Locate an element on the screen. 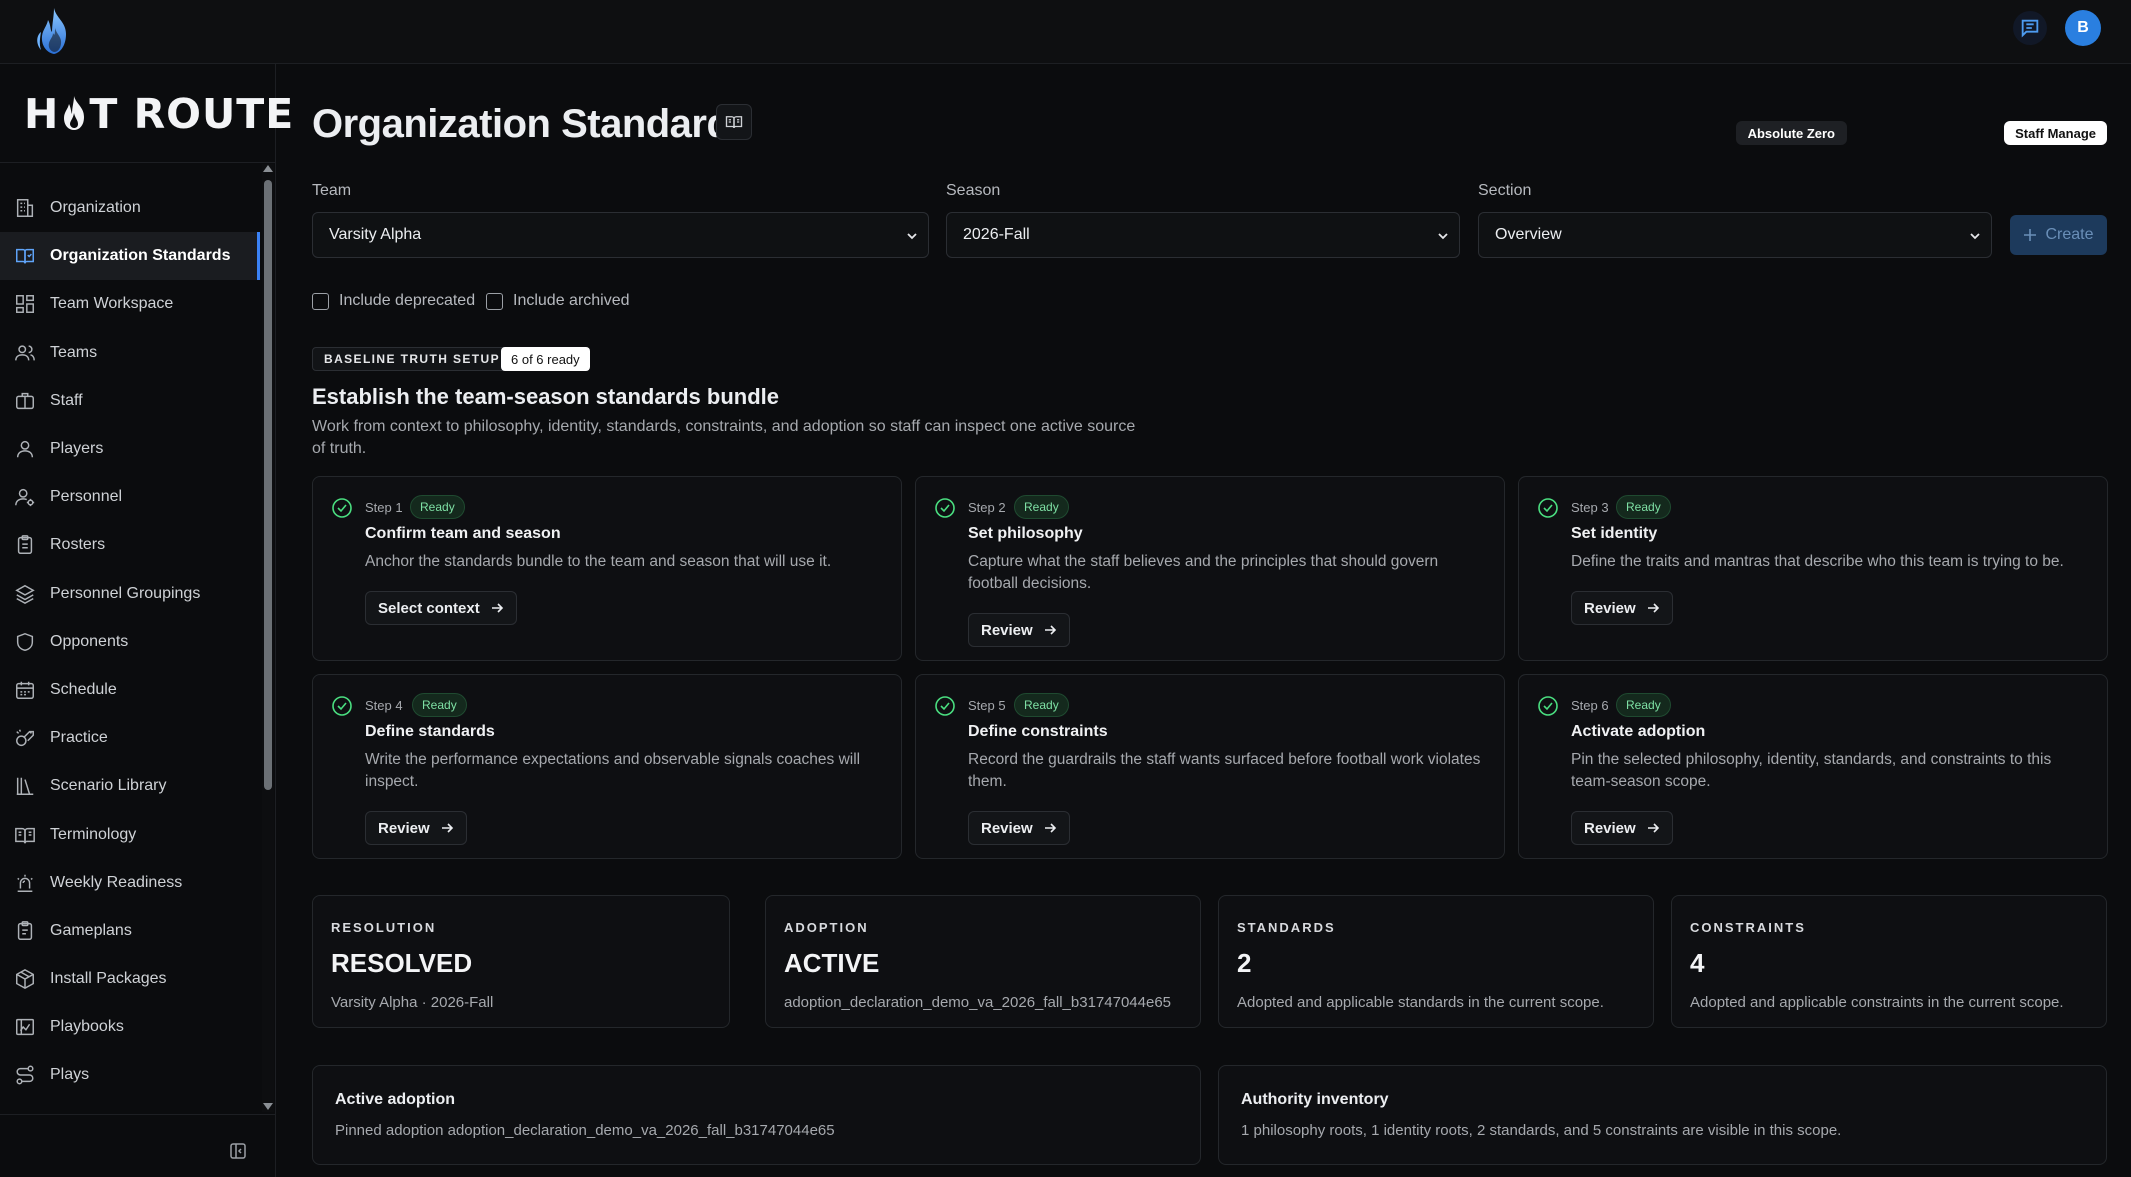 Image resolution: width=2131 pixels, height=1177 pixels. sidebar-item-gameplans: Gameplans is located at coordinates (130, 931).